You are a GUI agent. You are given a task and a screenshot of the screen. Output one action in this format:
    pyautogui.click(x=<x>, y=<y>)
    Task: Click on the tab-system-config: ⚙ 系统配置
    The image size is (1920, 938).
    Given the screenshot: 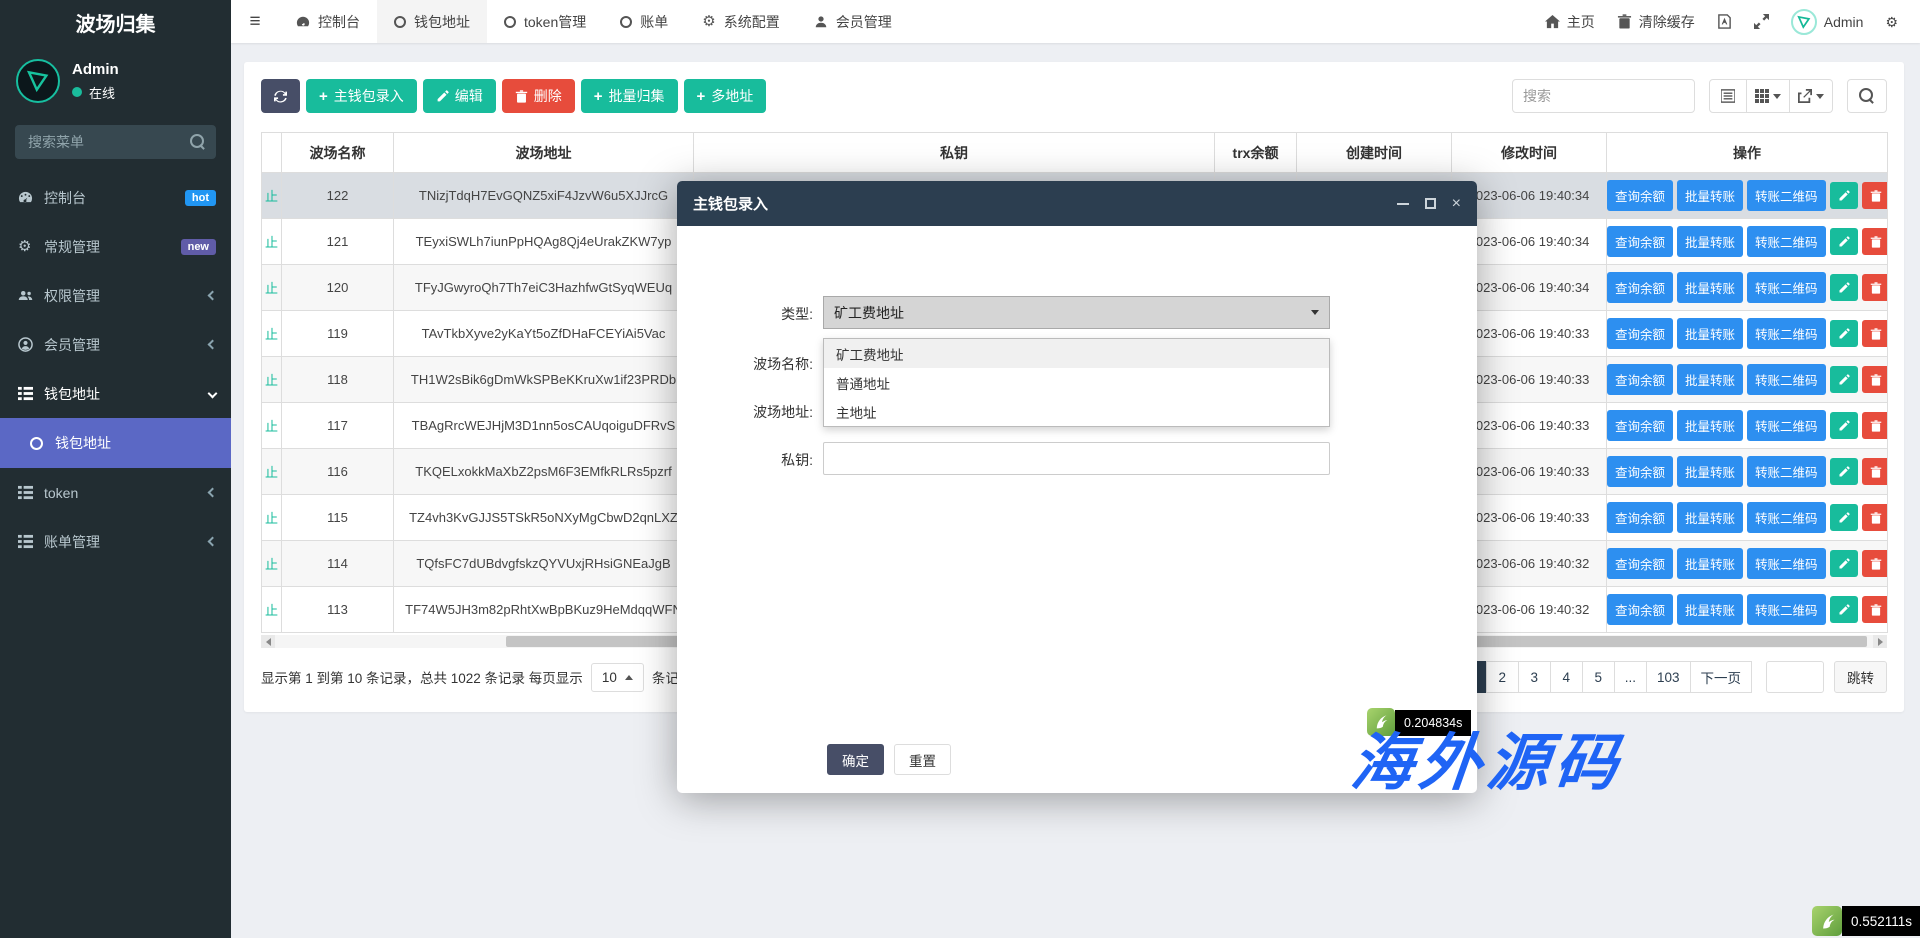 What is the action you would take?
    pyautogui.click(x=740, y=21)
    